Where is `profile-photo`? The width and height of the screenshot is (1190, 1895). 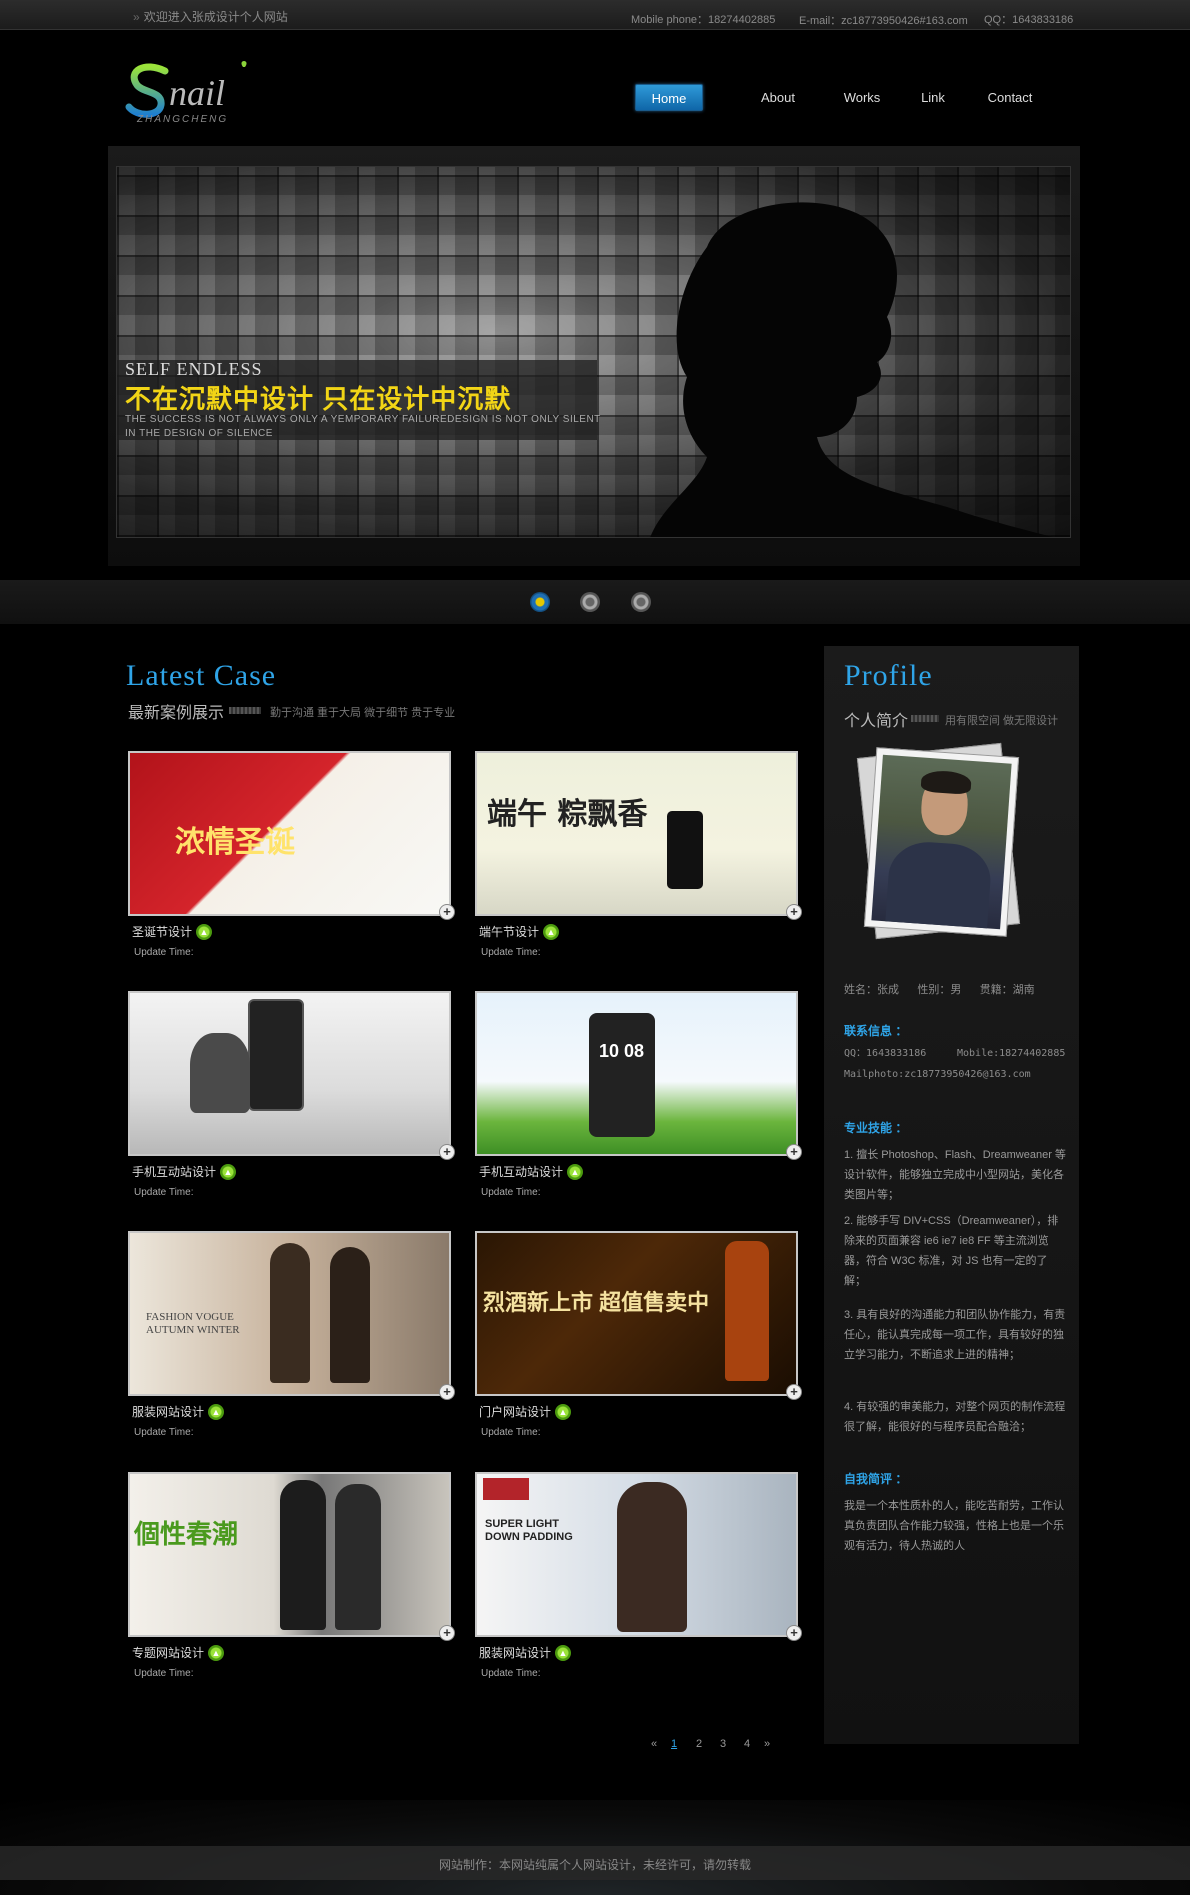 profile-photo is located at coordinates (941, 842).